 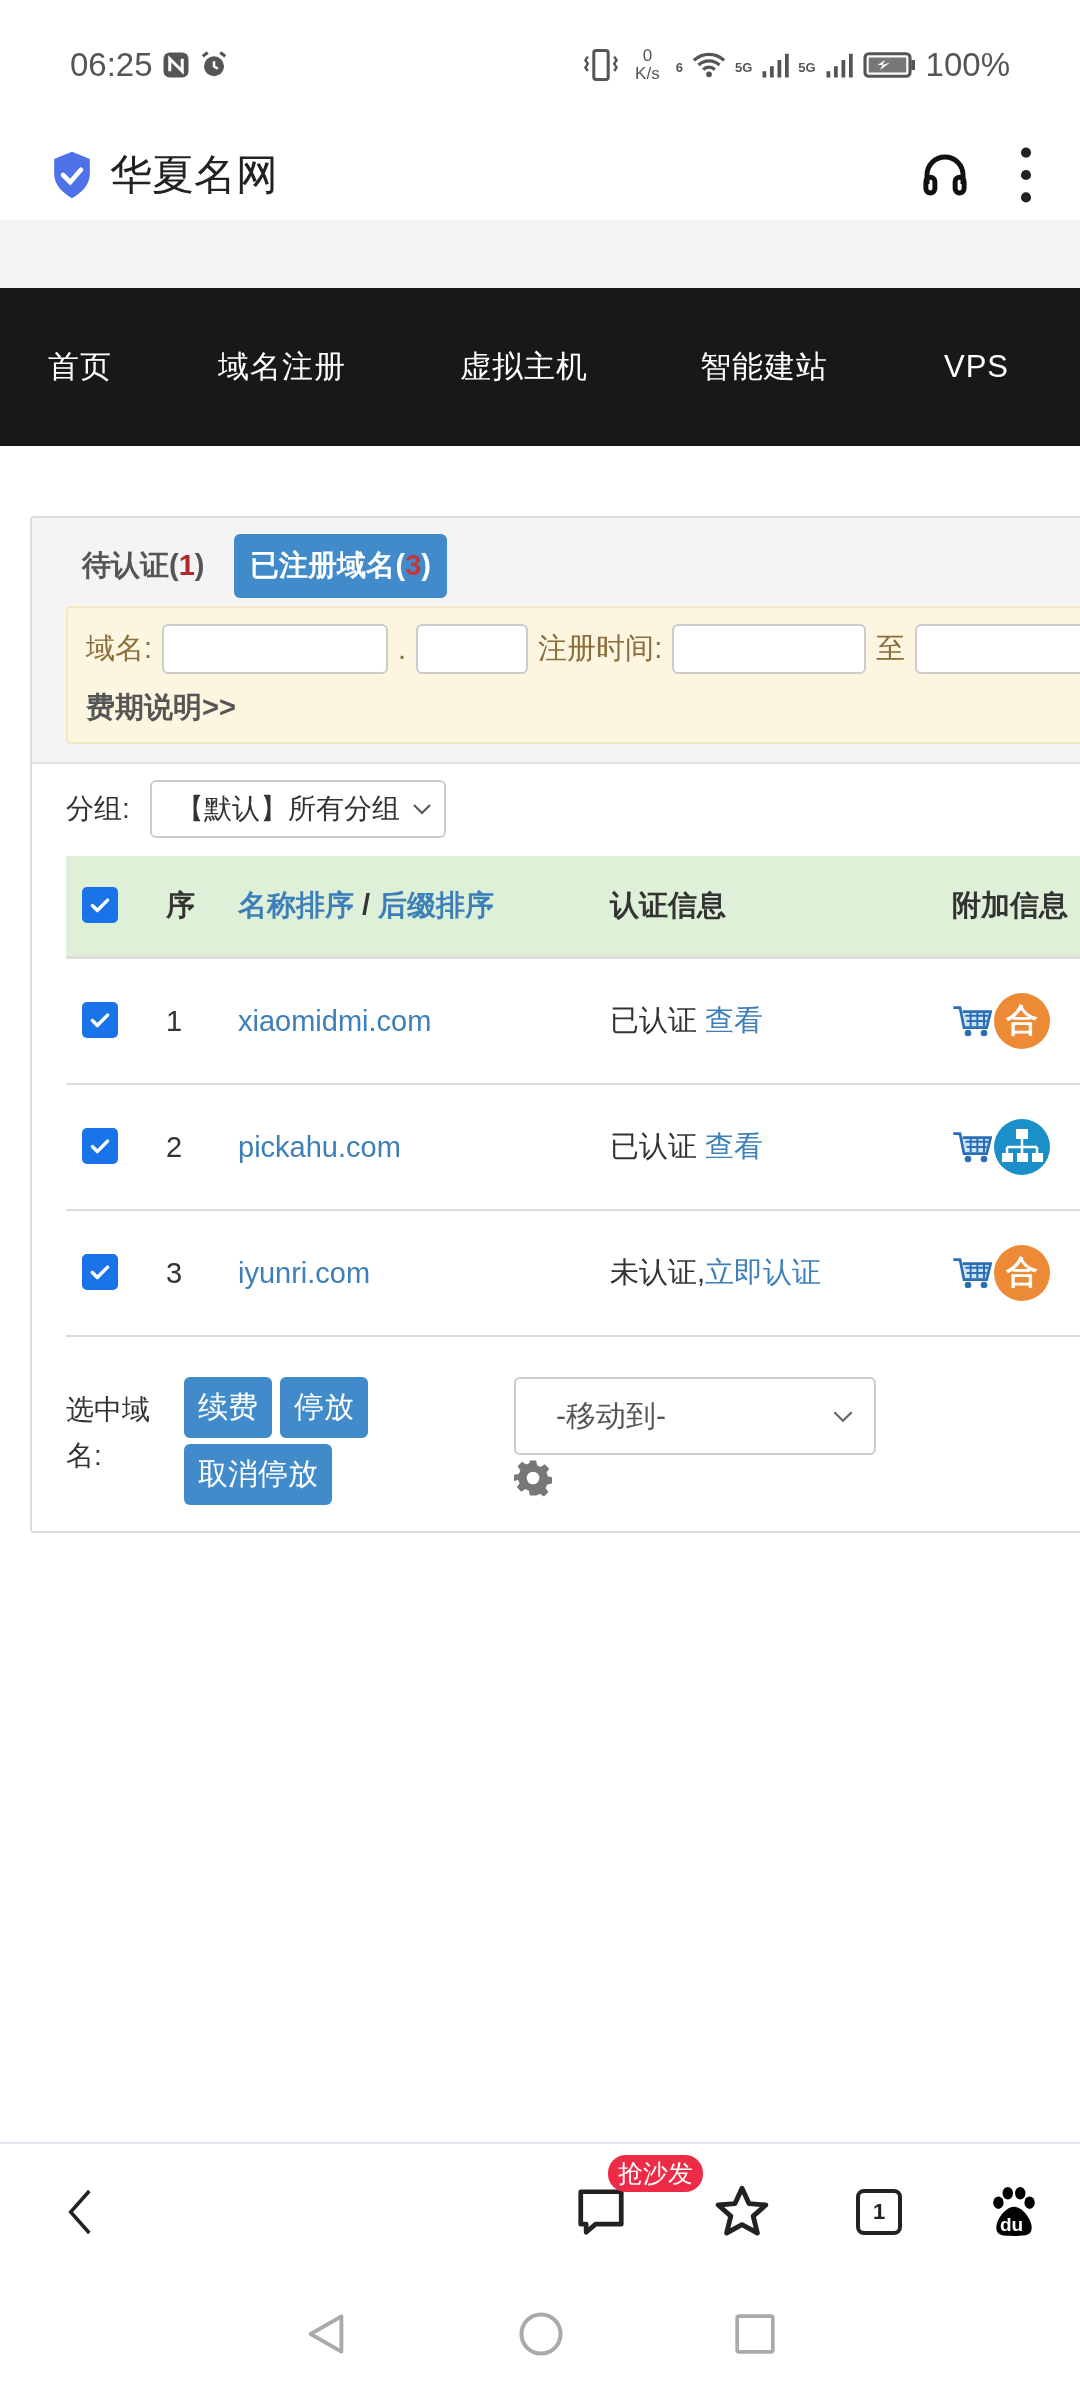 I want to click on selection-label: 选中域名:, so click(x=108, y=1433).